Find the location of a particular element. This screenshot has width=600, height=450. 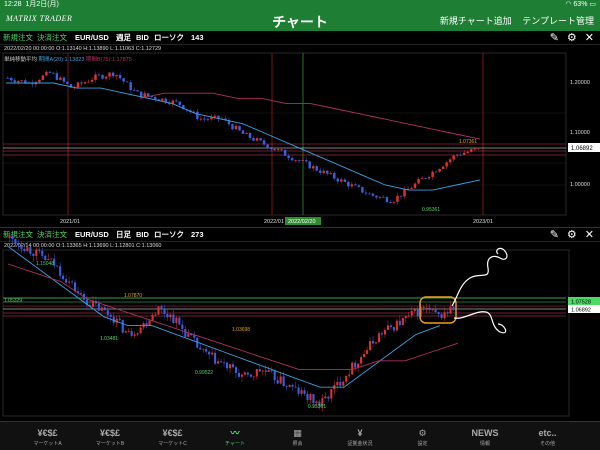

tab-margin: ¥ 証拠金状況 is located at coordinates (360, 436).